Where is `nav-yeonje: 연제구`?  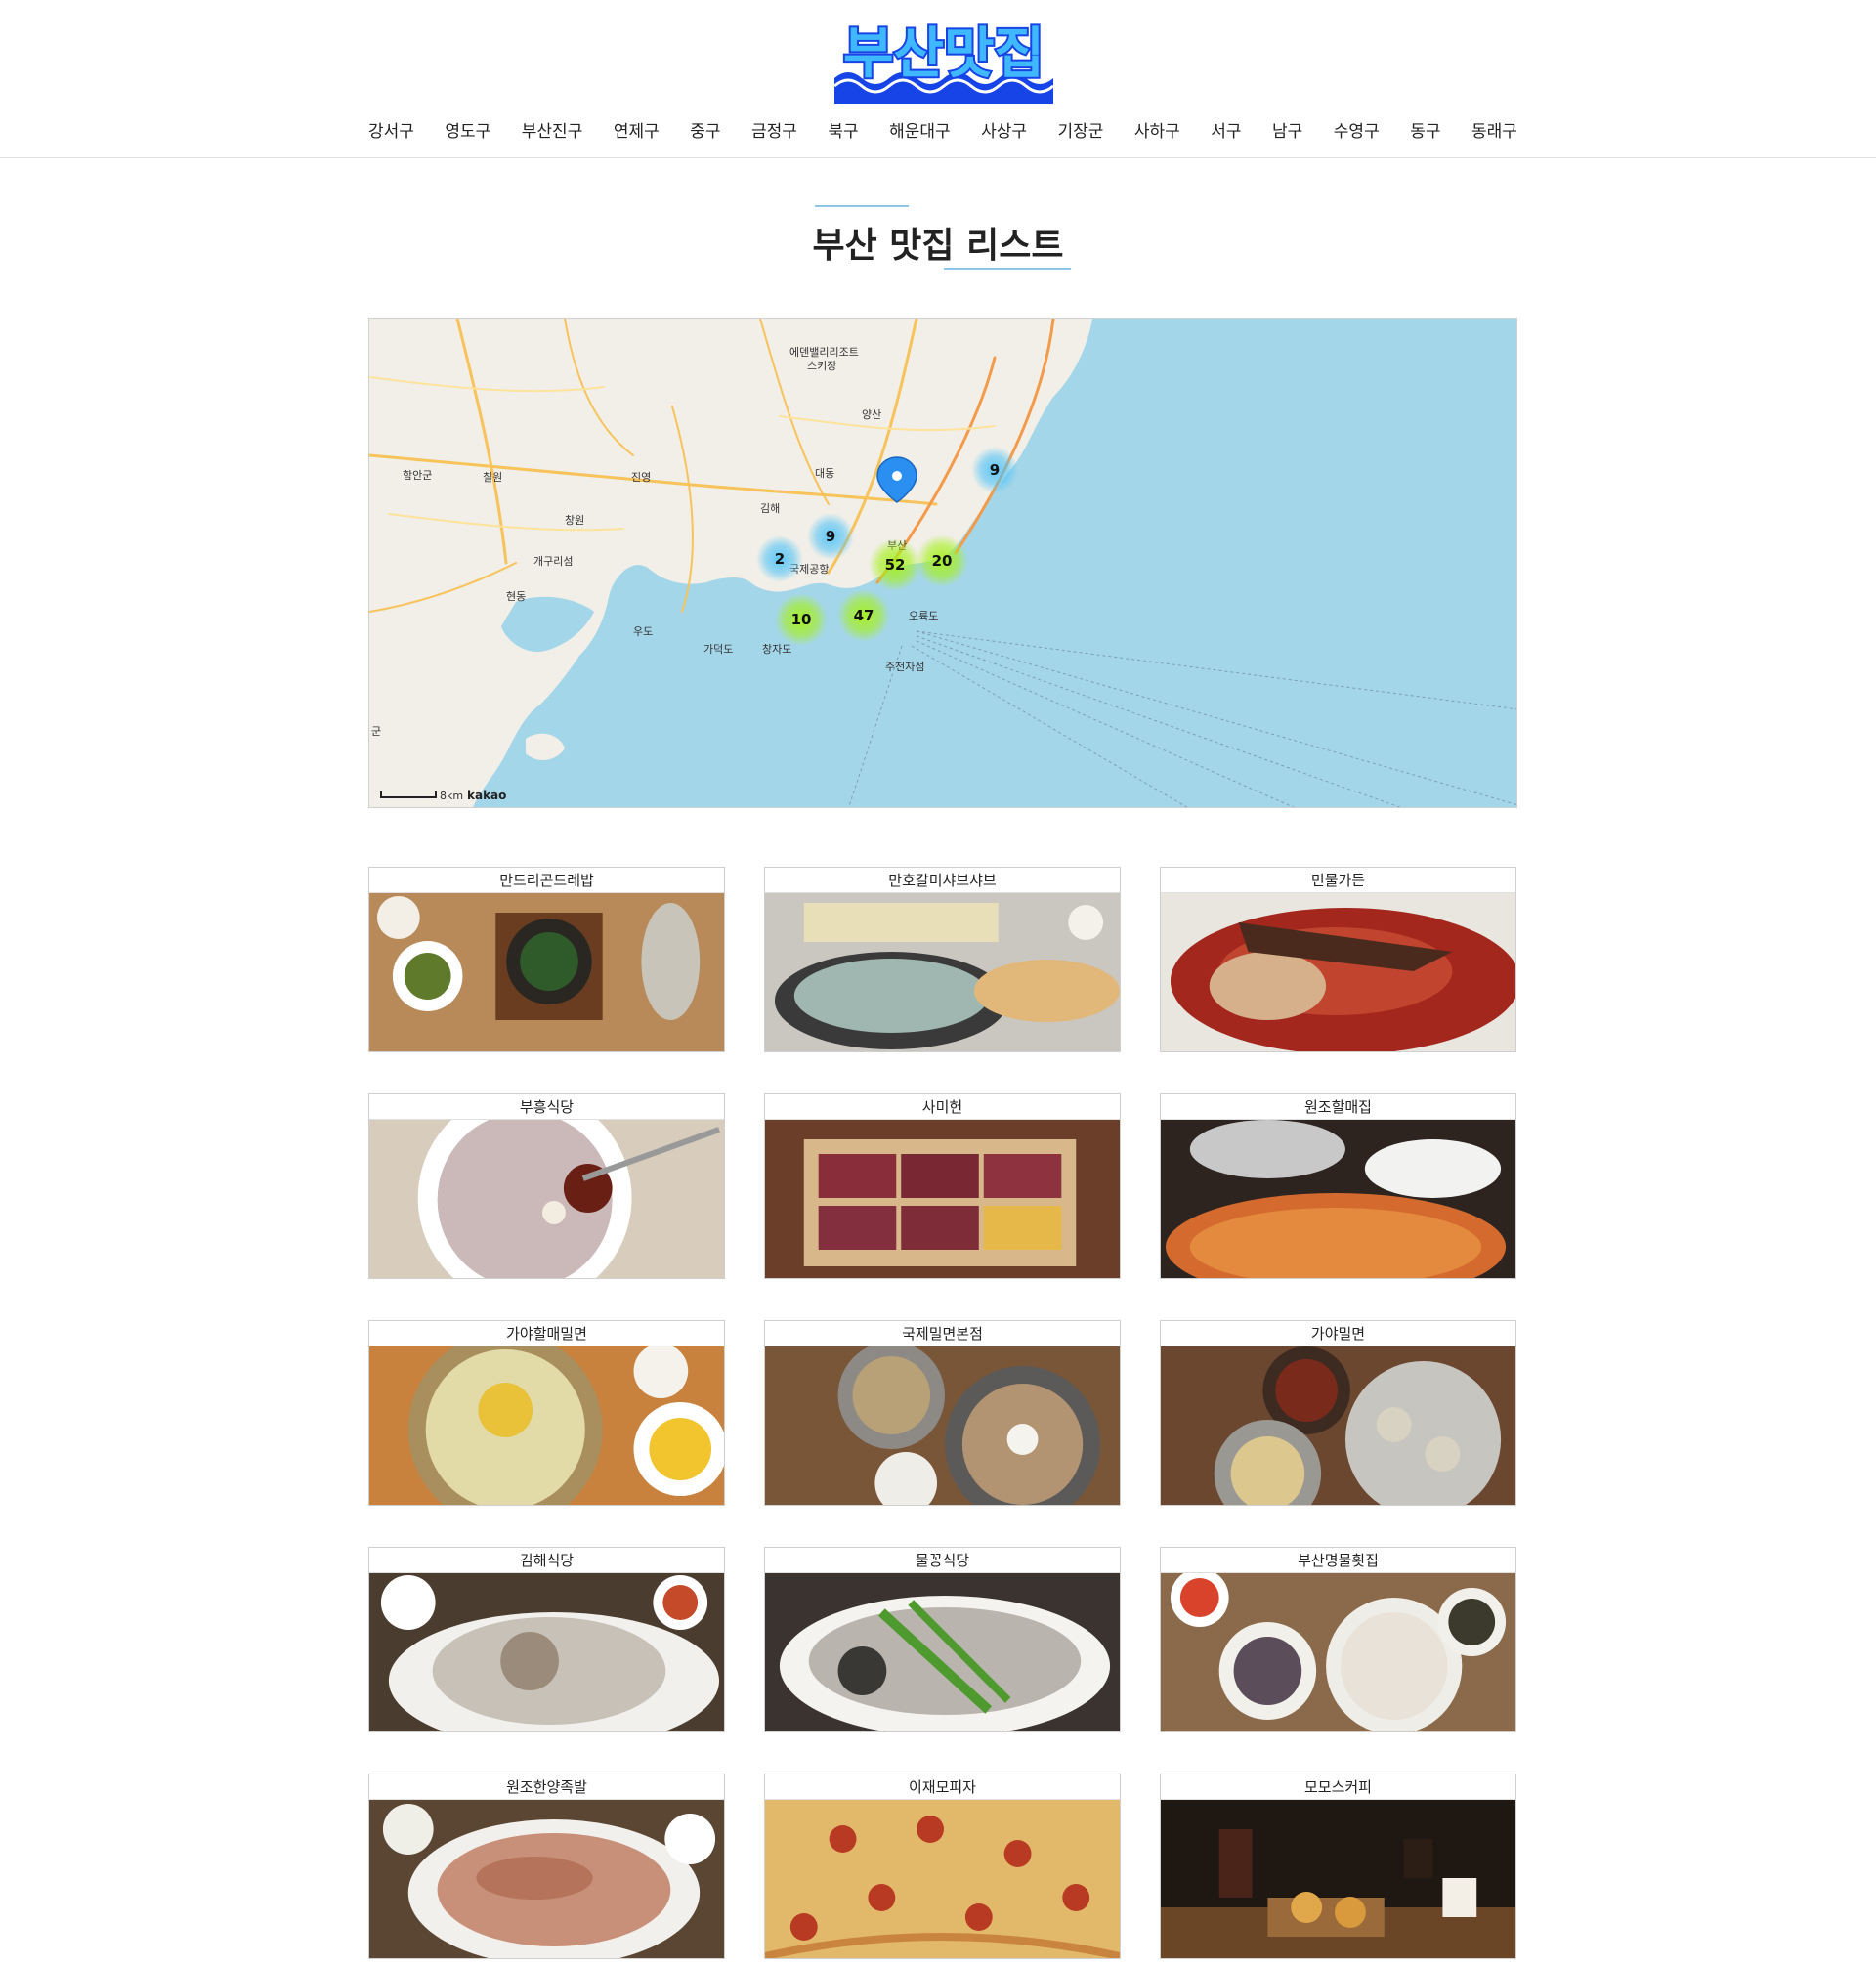 nav-yeonje: 연제구 is located at coordinates (637, 129).